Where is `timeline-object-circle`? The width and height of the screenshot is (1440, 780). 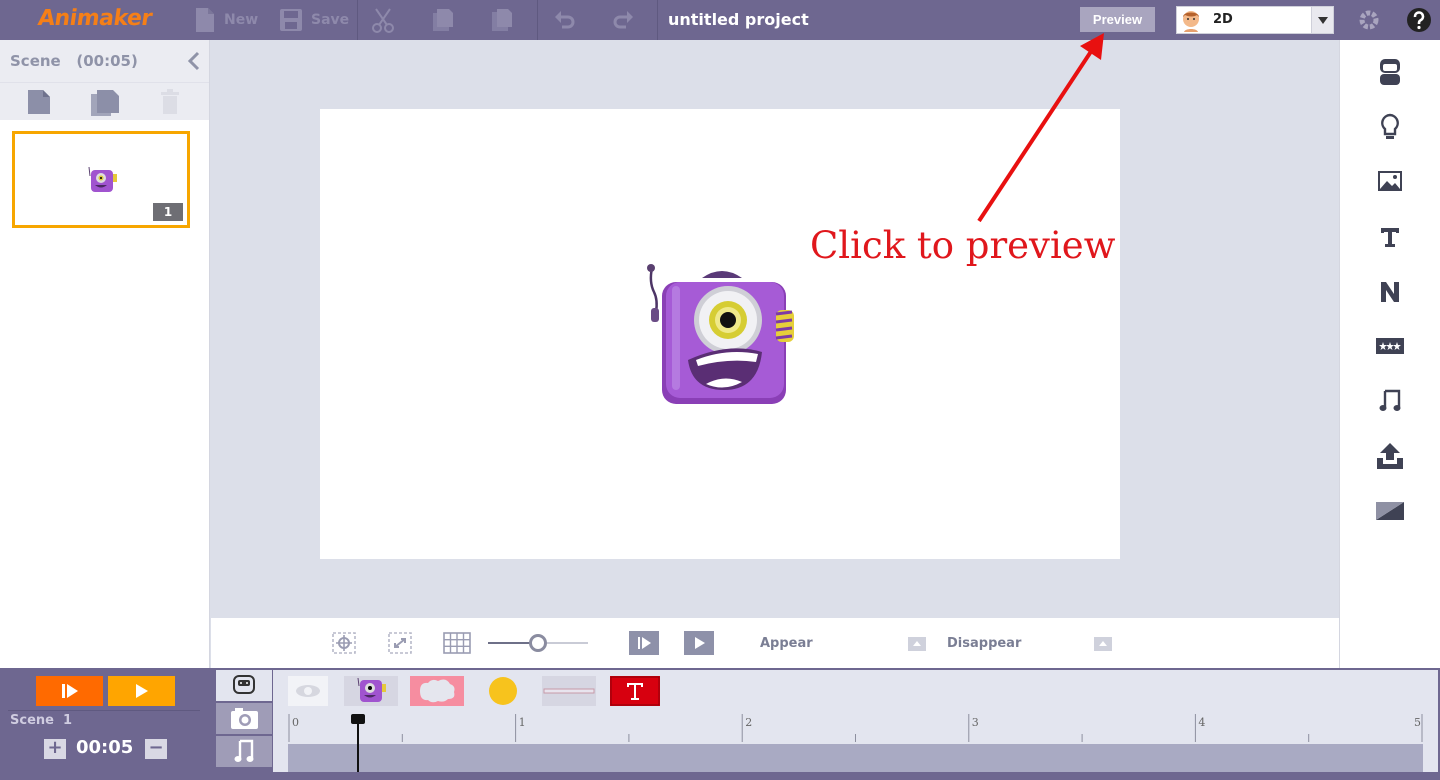
timeline-object-circle is located at coordinates (503, 691).